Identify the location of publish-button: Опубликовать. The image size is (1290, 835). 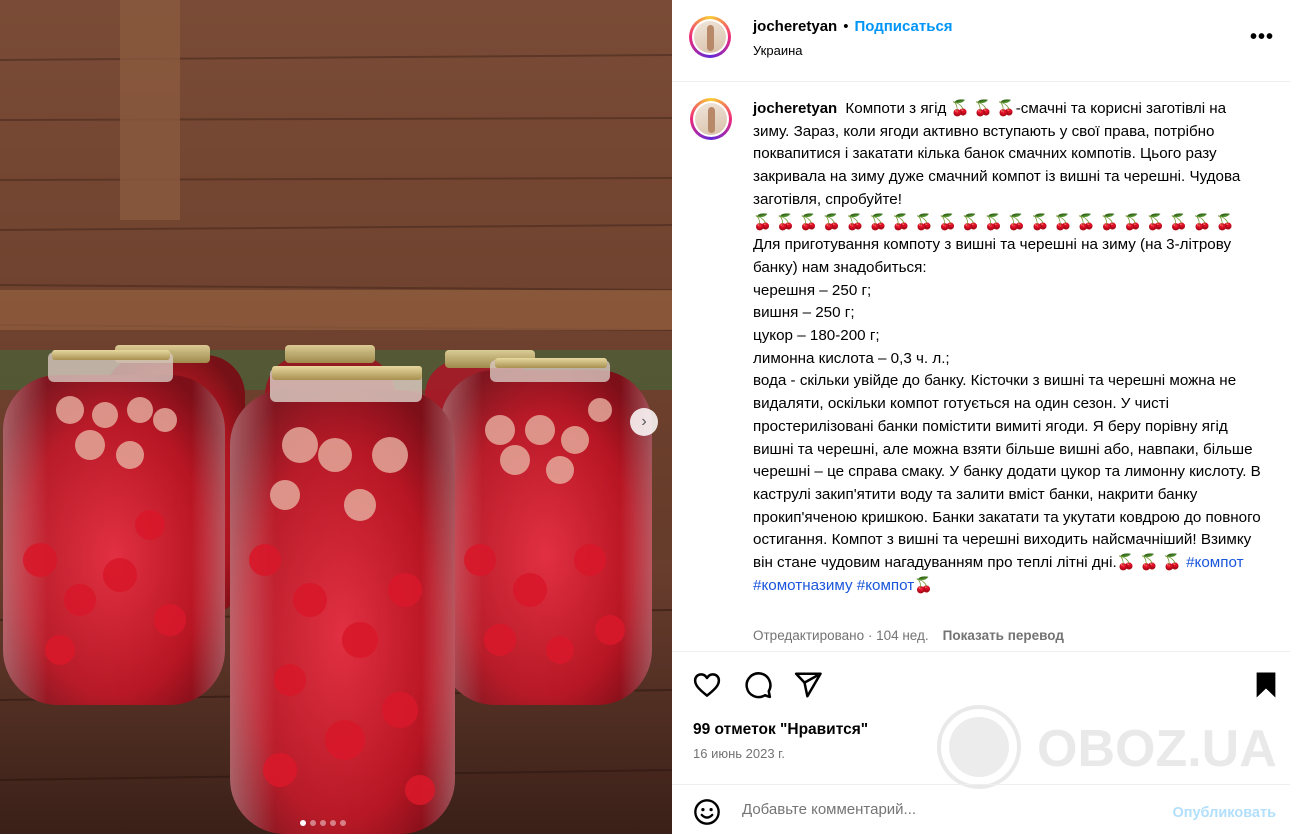
(1224, 813).